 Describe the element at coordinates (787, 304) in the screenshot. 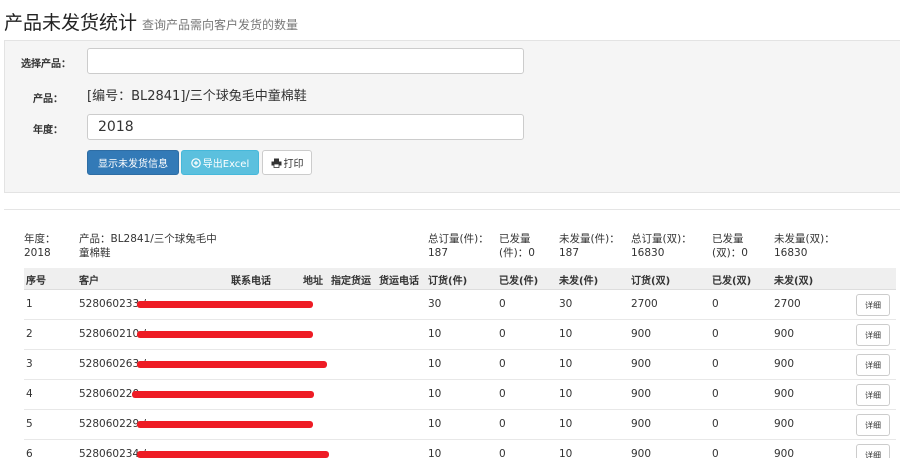

I see `row-unshipped-pairs: 2700` at that location.